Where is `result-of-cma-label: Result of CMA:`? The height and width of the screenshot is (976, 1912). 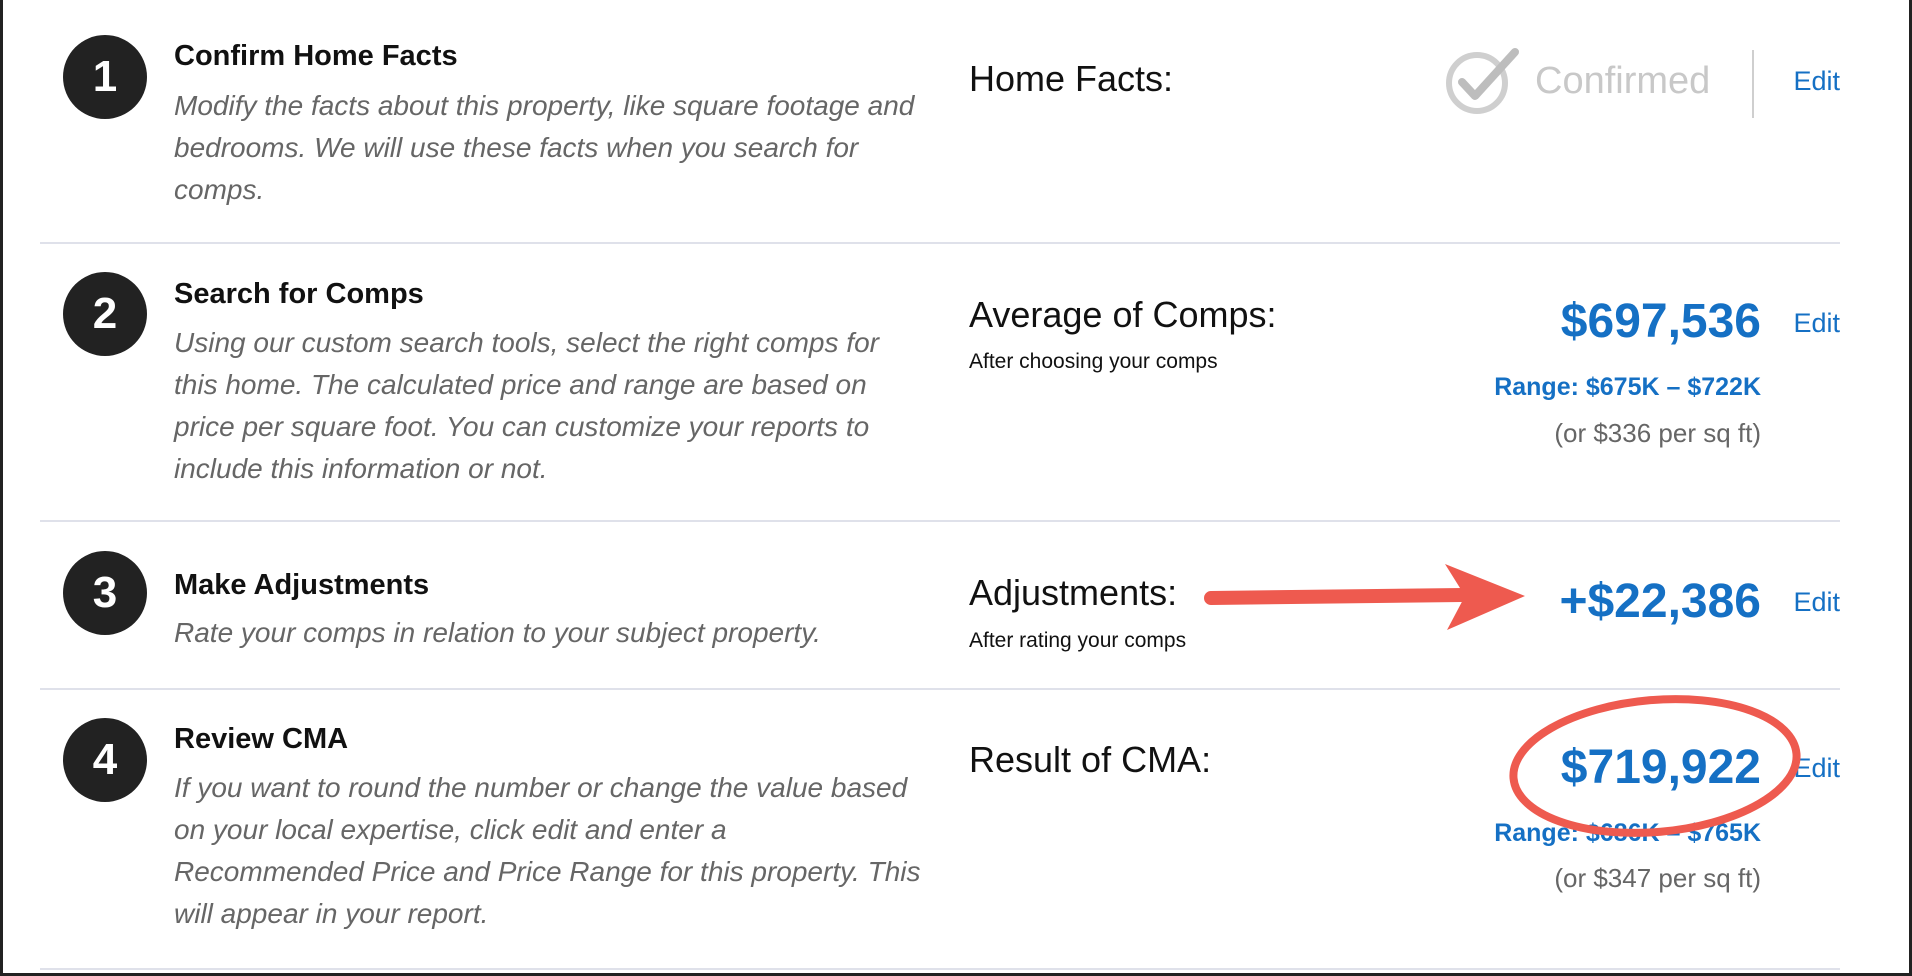 result-of-cma-label: Result of CMA: is located at coordinates (1090, 759).